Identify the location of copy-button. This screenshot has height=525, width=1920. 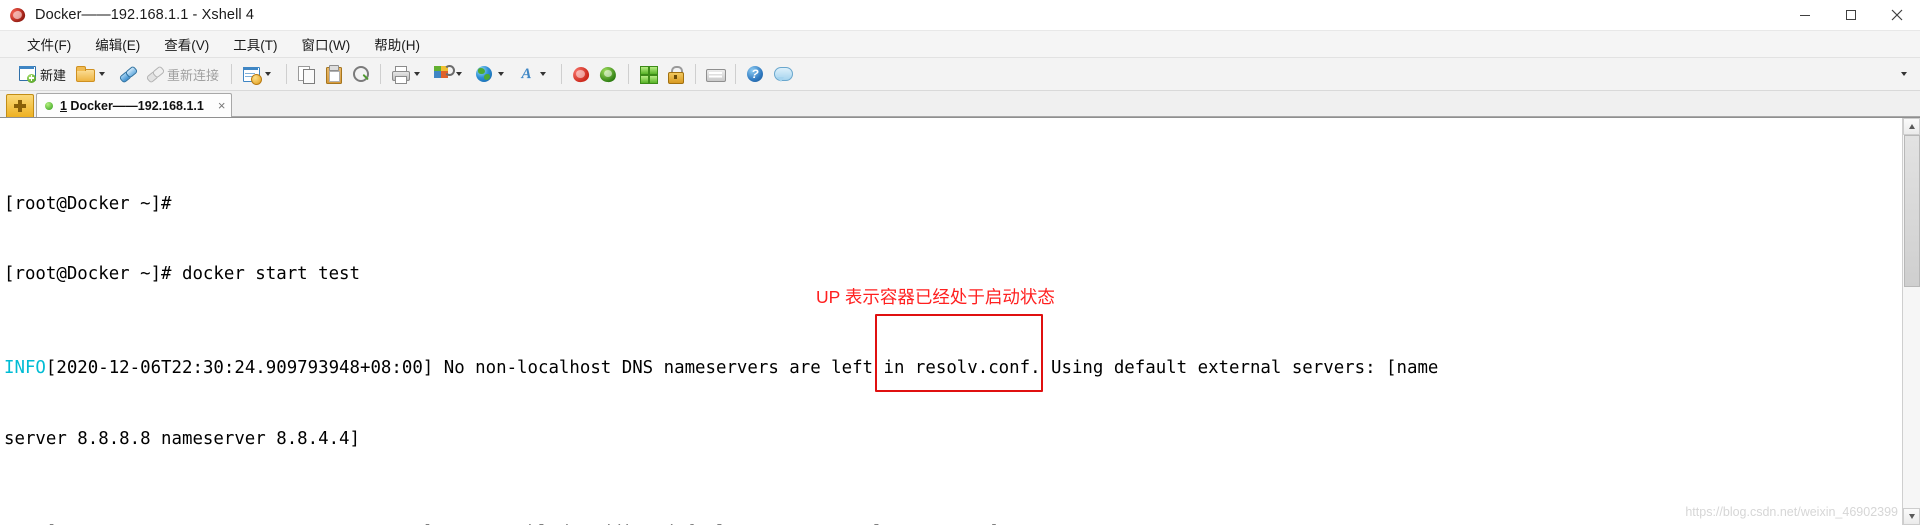
(306, 74).